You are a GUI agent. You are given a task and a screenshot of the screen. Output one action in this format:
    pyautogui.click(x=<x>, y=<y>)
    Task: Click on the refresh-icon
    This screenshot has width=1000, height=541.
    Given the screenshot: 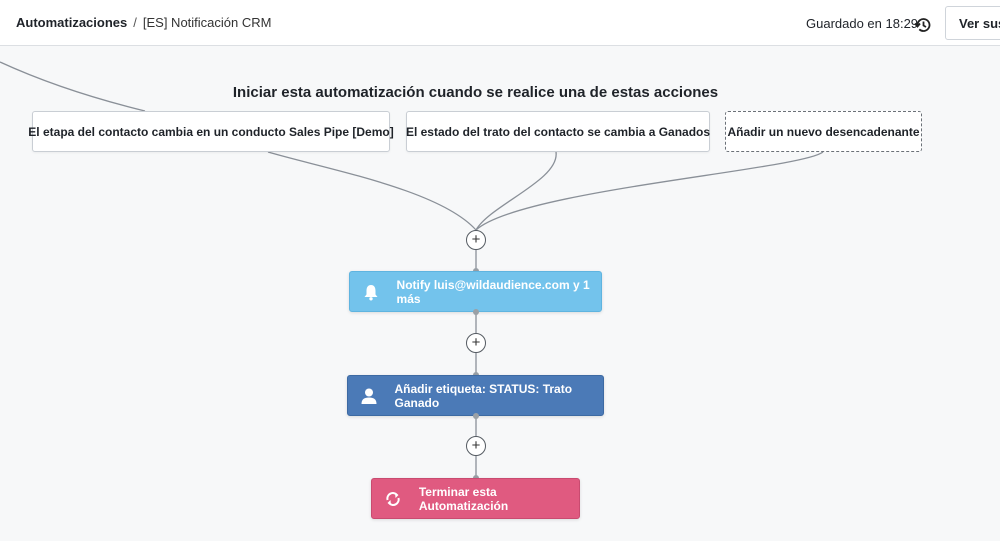 What is the action you would take?
    pyautogui.click(x=393, y=499)
    